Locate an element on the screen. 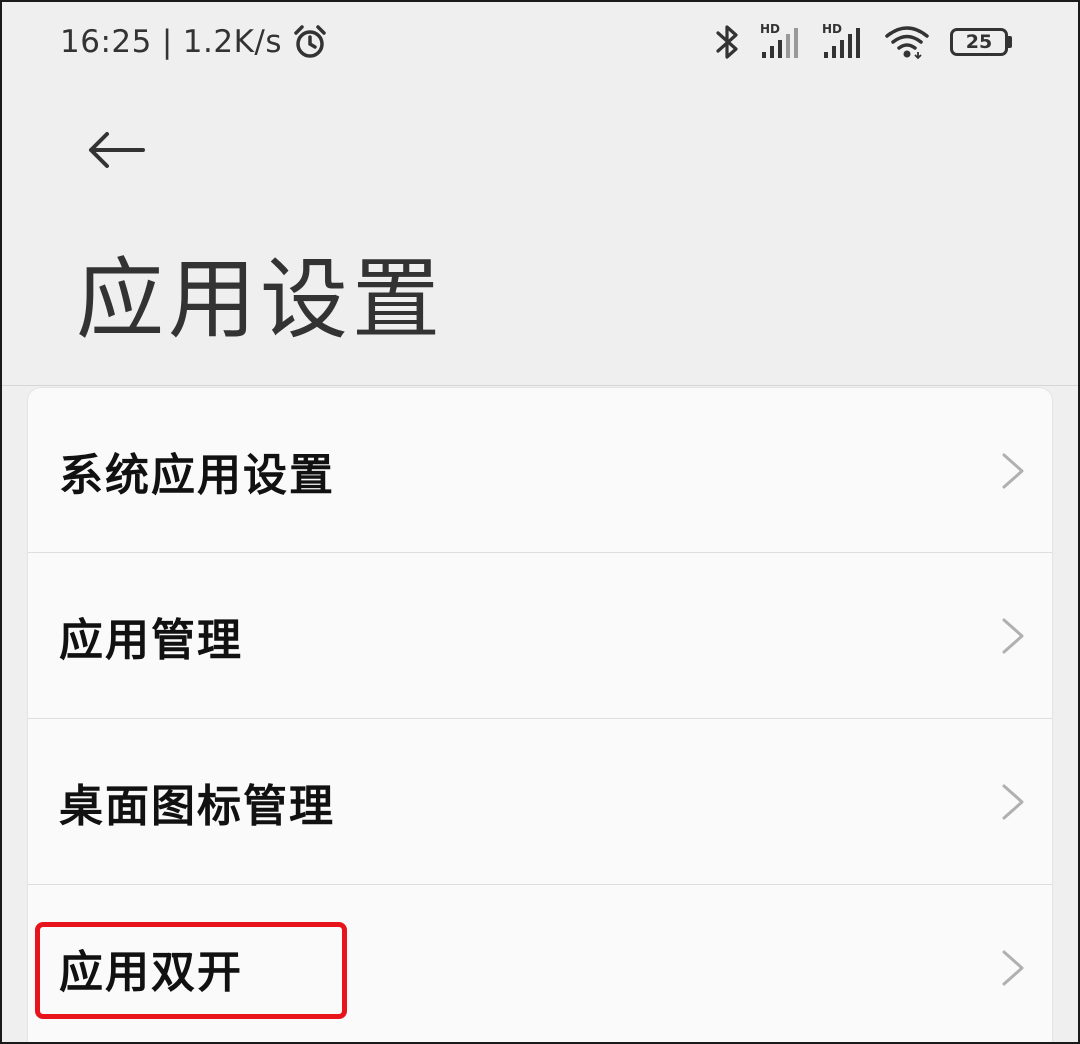  status-left: 16:25 | 1.2K/s is located at coordinates (194, 42).